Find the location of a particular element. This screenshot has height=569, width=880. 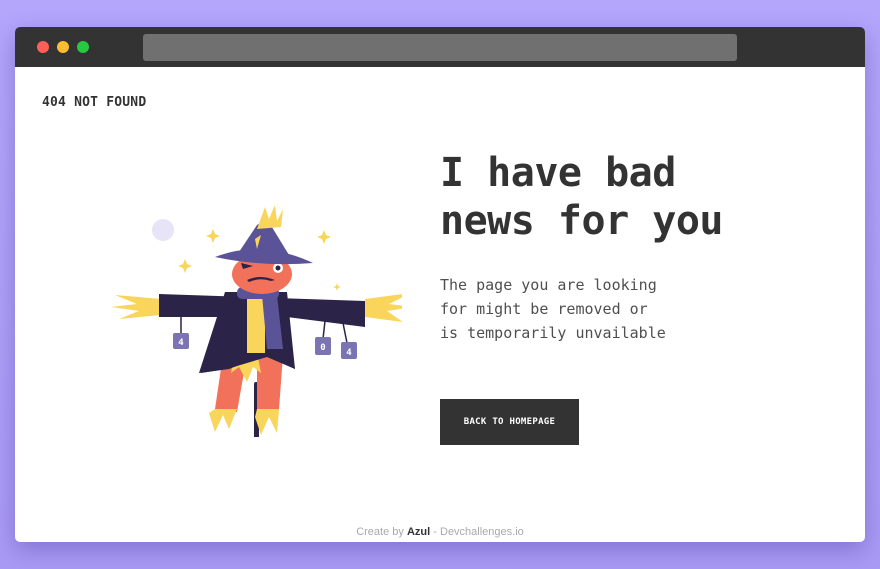

back-to-homepage-button: BACK TO HOMEPAGE is located at coordinates (509, 422).